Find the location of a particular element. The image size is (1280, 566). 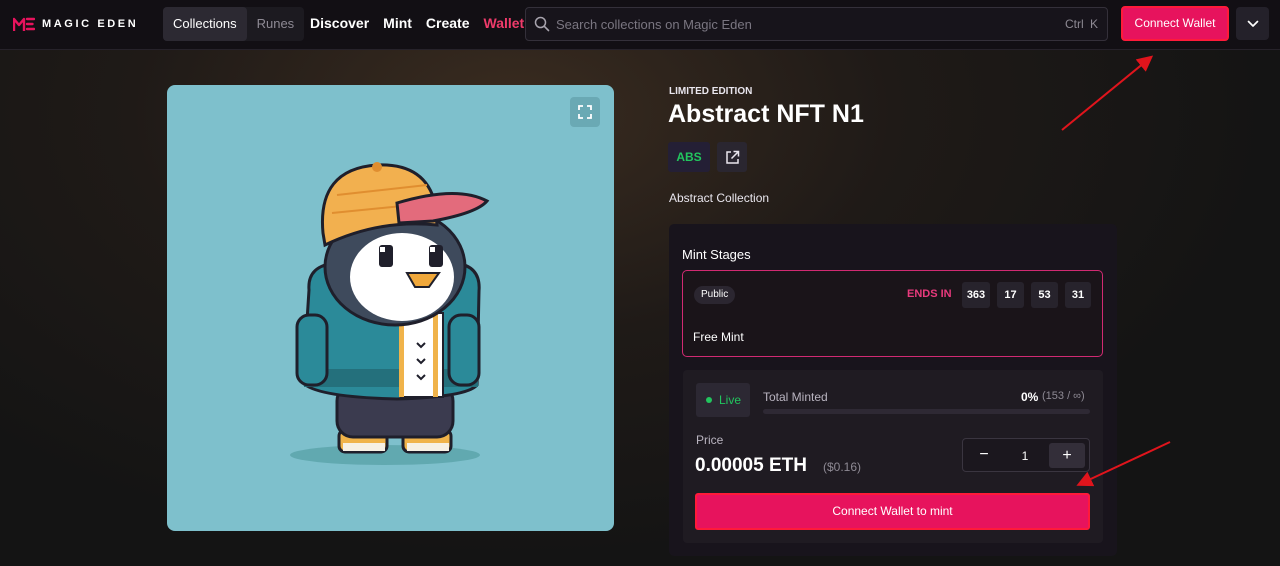

countdown-hours: 17 is located at coordinates (1010, 295).